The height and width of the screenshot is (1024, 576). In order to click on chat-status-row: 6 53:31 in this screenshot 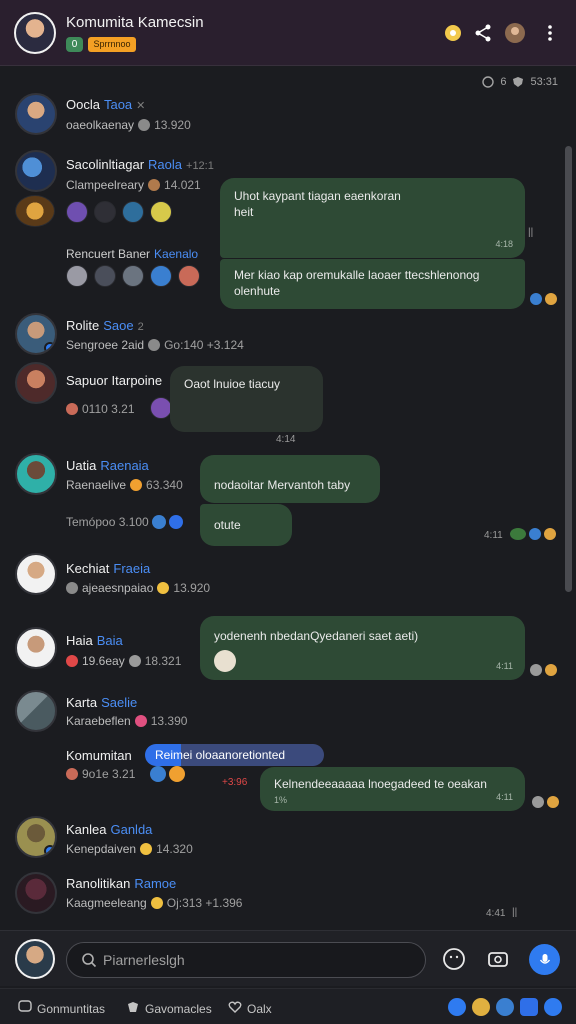, I will do `click(520, 82)`.